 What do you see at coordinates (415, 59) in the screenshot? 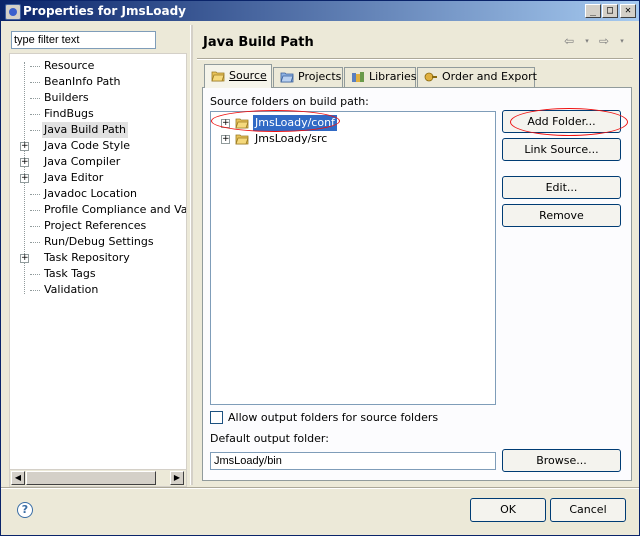
I see `header-separator` at bounding box center [415, 59].